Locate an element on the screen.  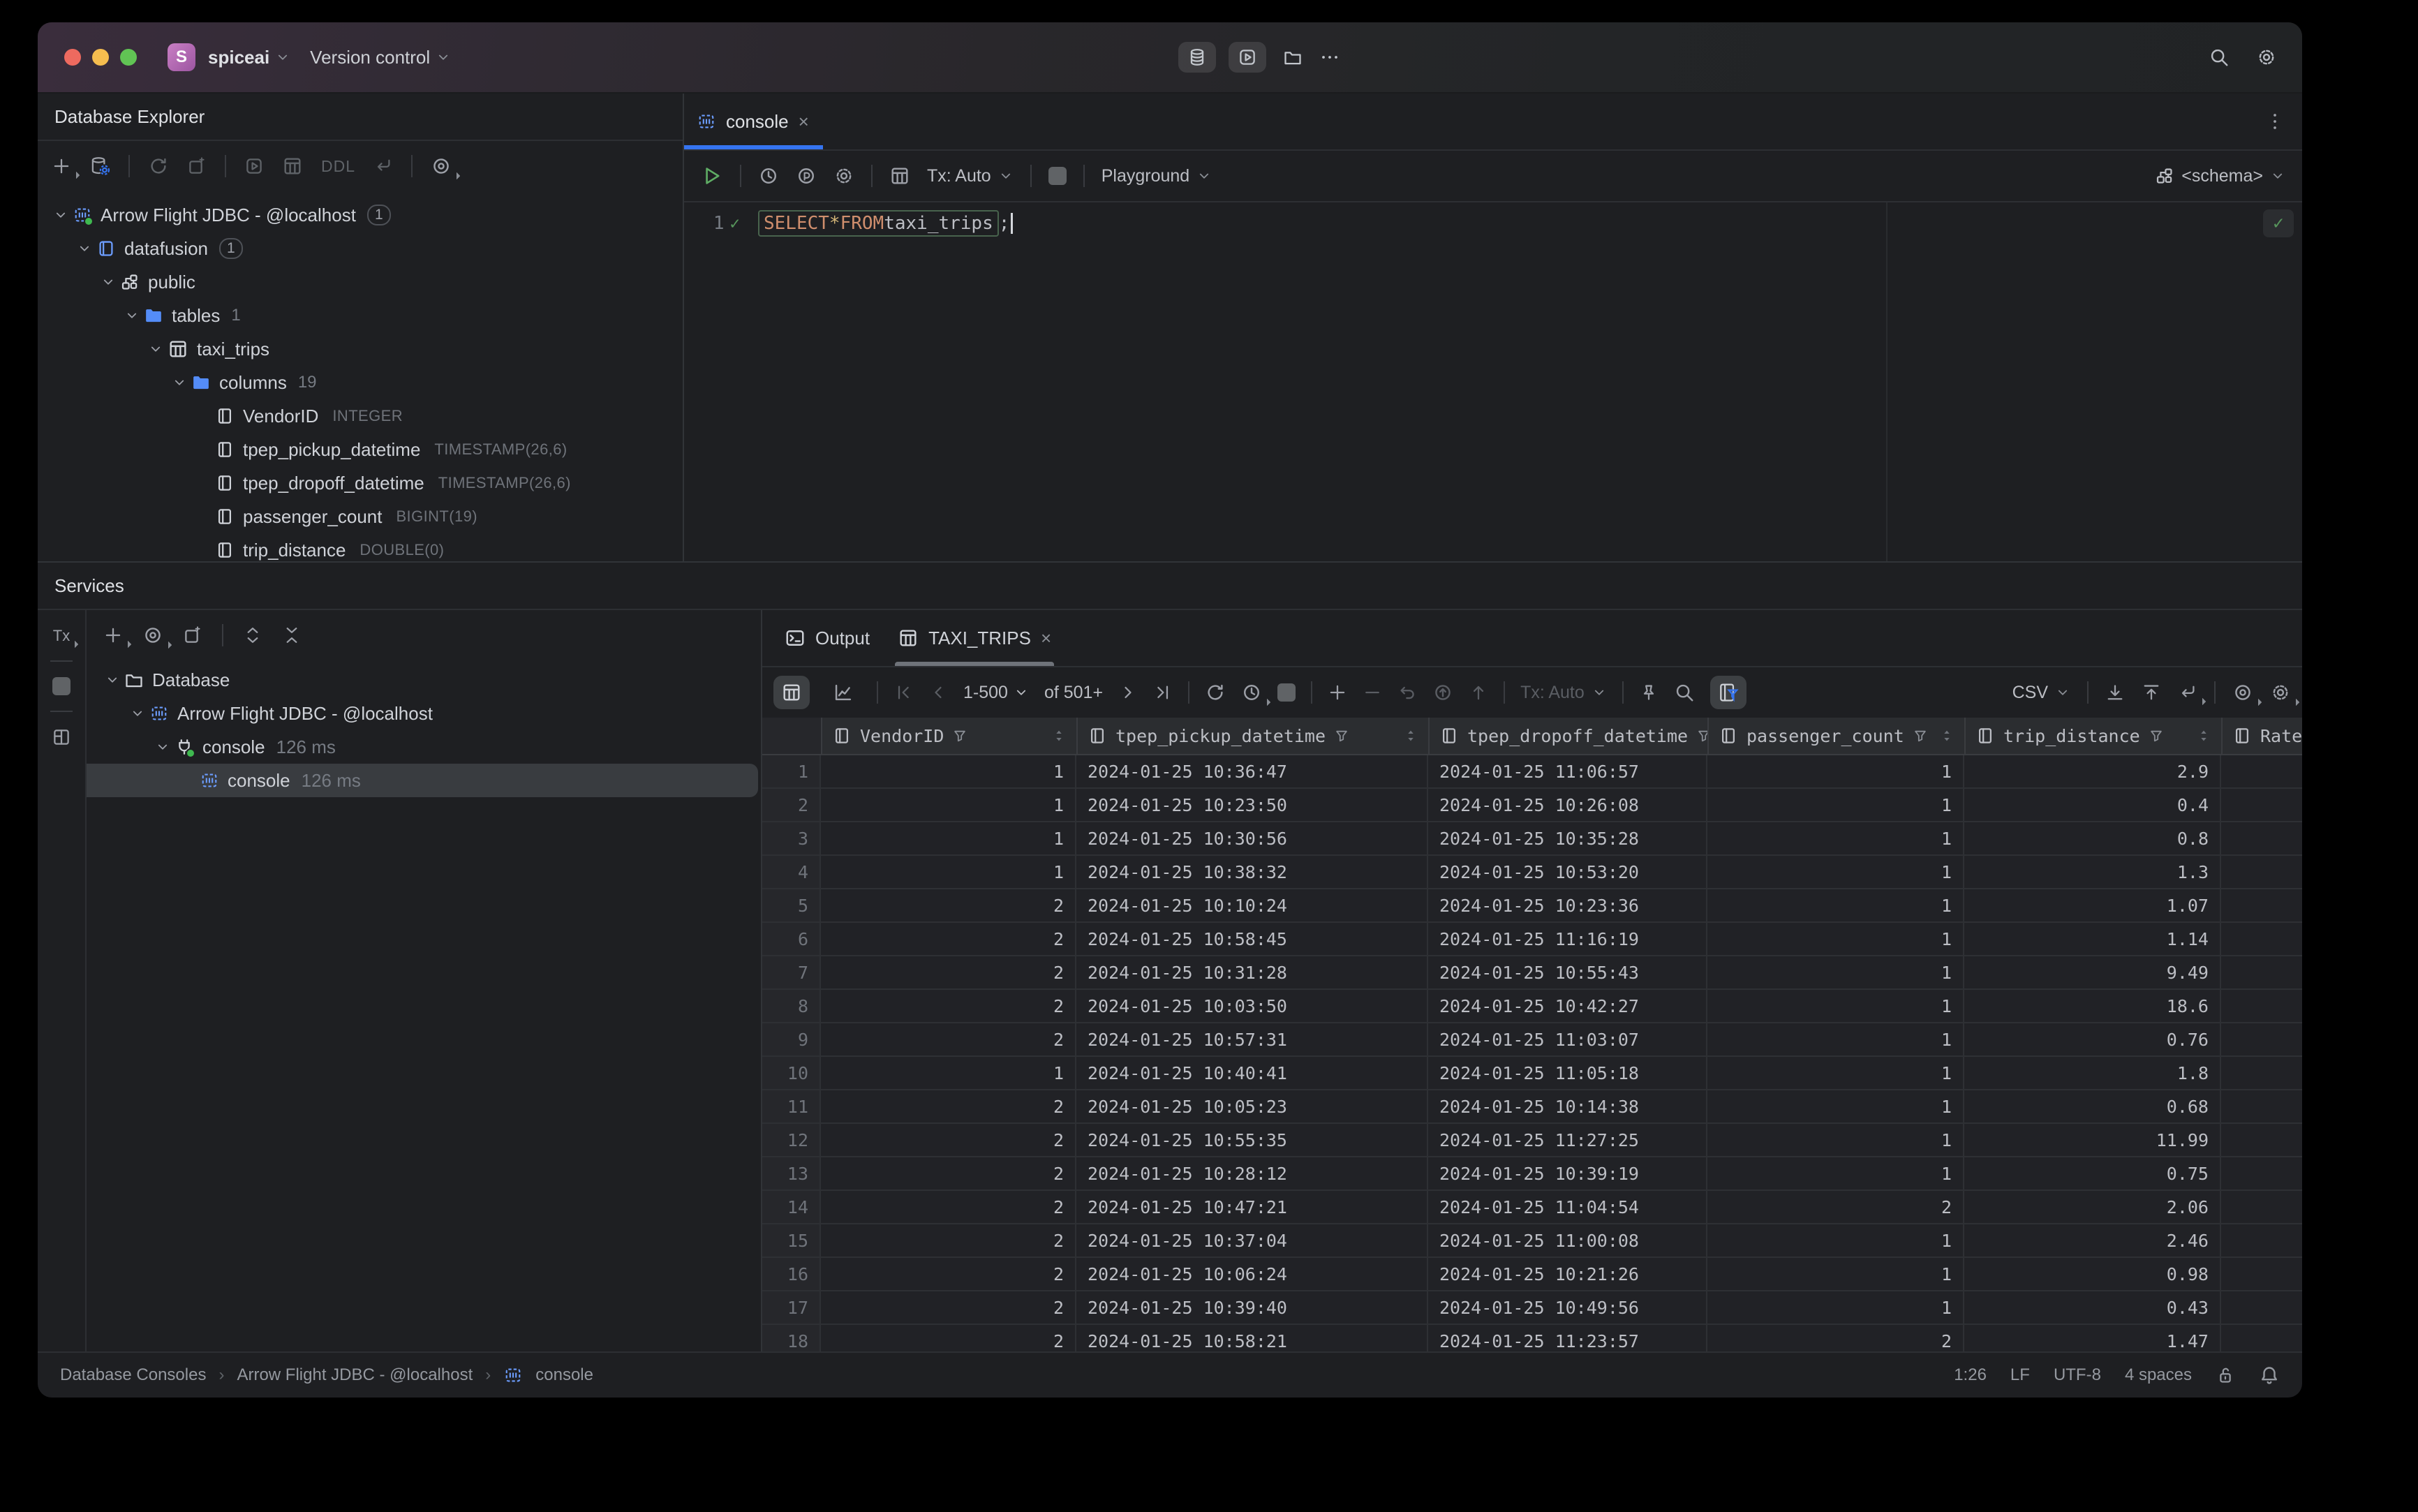
stop-query-button is located at coordinates (1286, 692).